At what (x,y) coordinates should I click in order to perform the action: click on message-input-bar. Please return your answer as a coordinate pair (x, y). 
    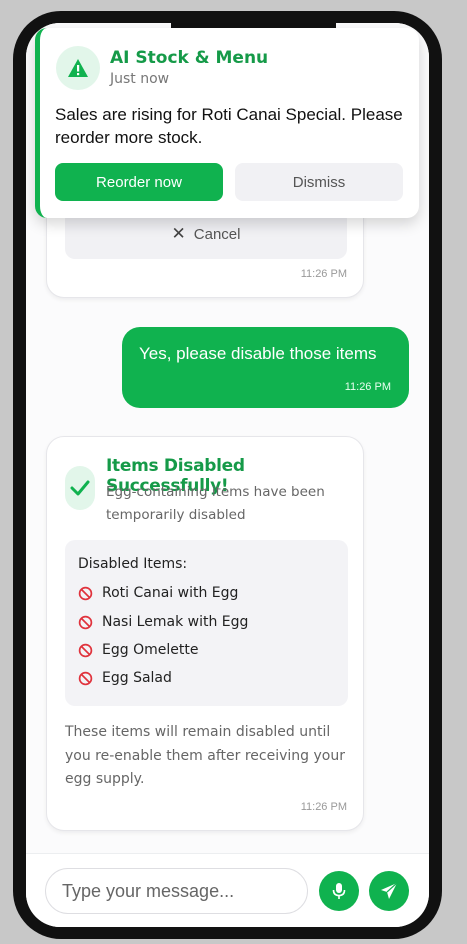
    Looking at the image, I should click on (227, 890).